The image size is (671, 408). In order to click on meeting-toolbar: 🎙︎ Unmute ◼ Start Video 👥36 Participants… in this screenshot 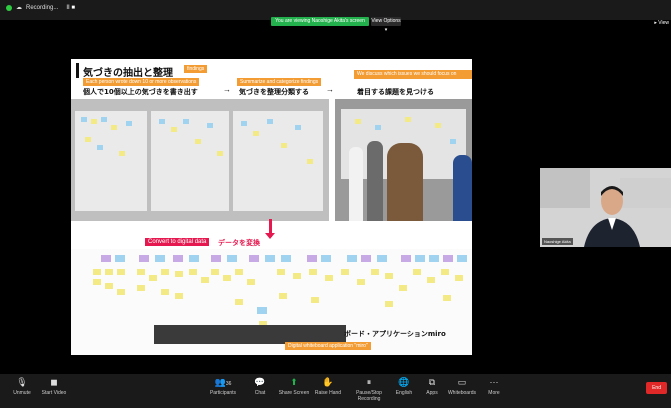, I will do `click(335, 391)`.